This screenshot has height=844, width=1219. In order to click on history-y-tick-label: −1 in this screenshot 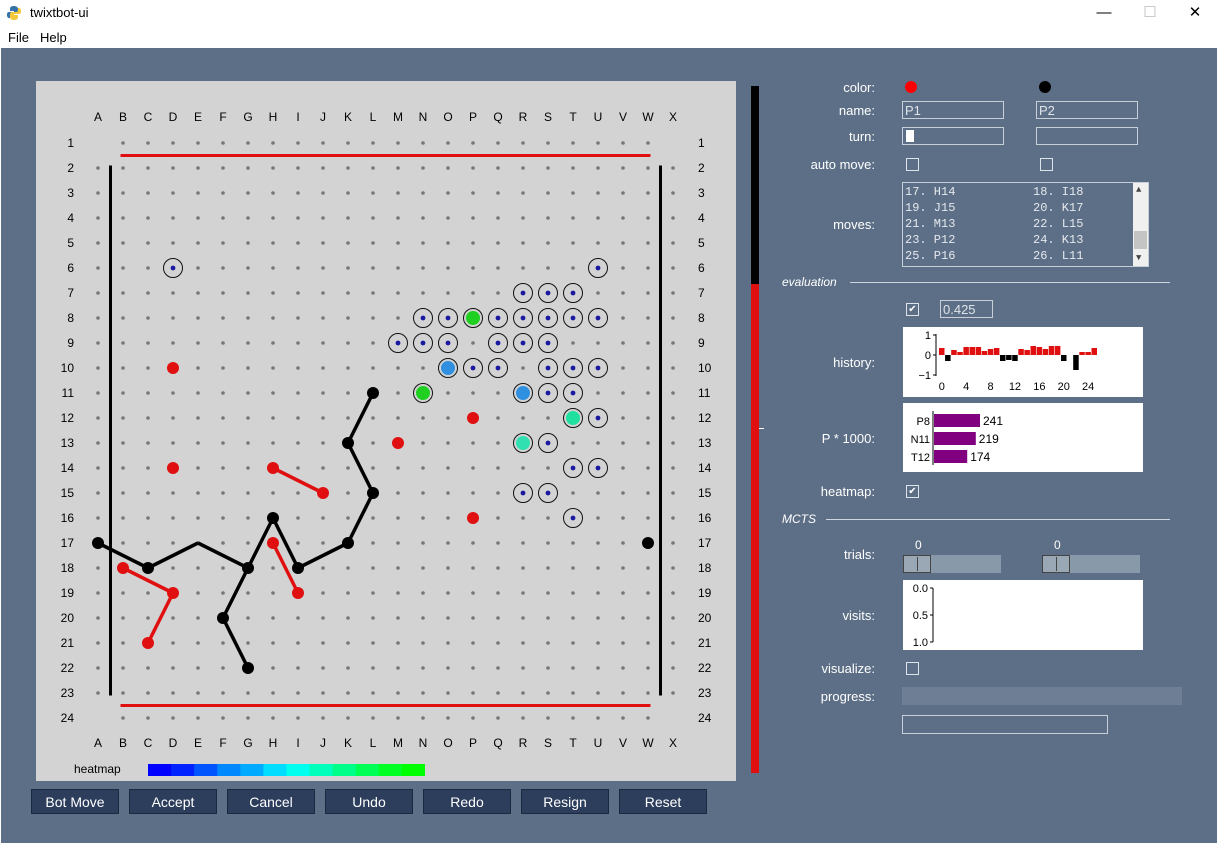, I will do `click(924, 376)`.